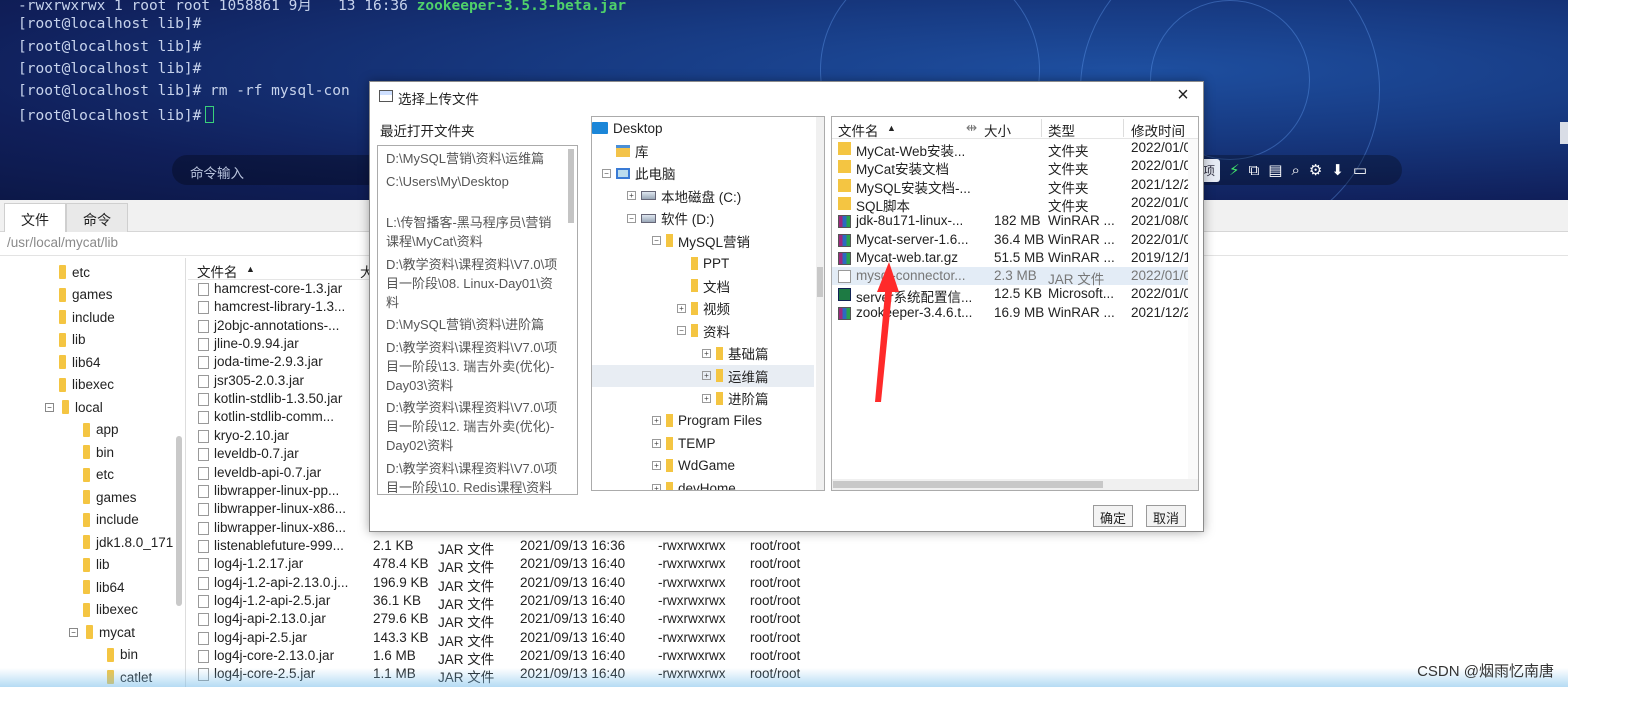  What do you see at coordinates (1234, 170) in the screenshot?
I see `lightning-icon: ⚡` at bounding box center [1234, 170].